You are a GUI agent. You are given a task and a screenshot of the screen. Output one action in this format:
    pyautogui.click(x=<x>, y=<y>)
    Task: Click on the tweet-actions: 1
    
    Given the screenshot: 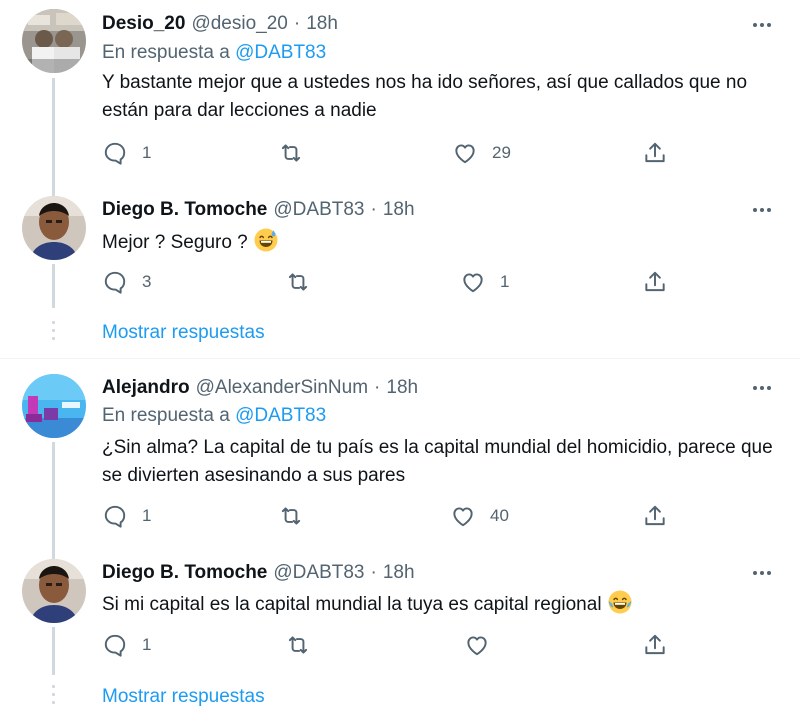 What is the action you would take?
    pyautogui.click(x=392, y=645)
    